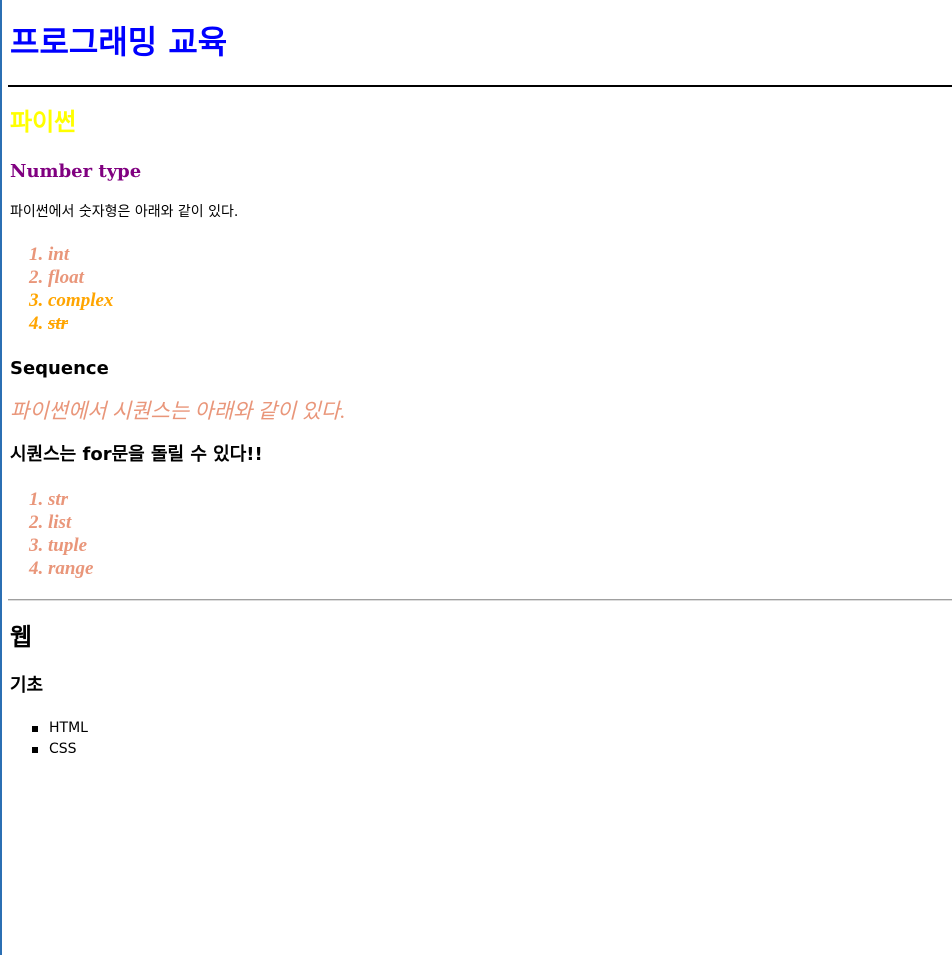  What do you see at coordinates (27, 685) in the screenshot?
I see `basics-heading: 기초` at bounding box center [27, 685].